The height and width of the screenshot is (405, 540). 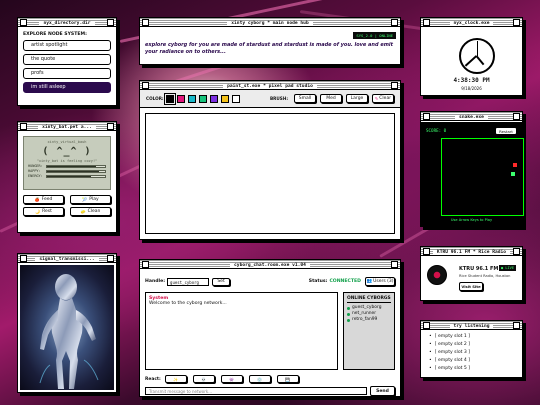 I want to click on pet-name: xinty_virtual_bauh, so click(x=67, y=142).